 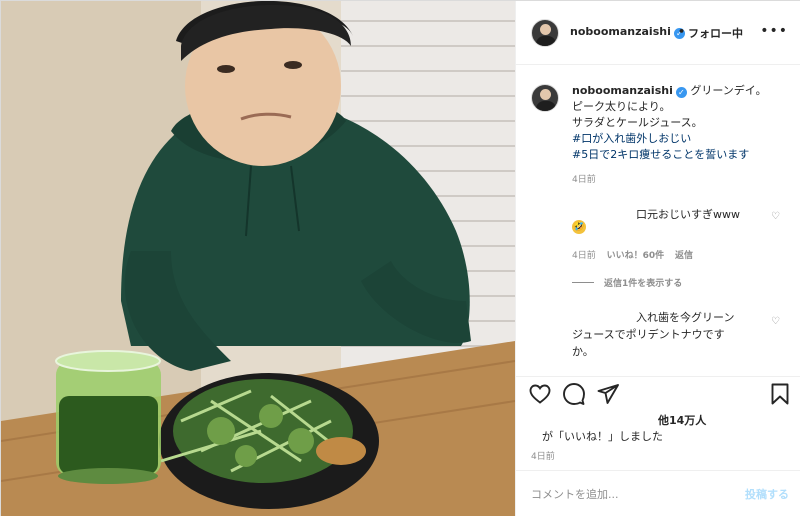 What do you see at coordinates (584, 178) in the screenshot?
I see `caption-timestamp: 4日前` at bounding box center [584, 178].